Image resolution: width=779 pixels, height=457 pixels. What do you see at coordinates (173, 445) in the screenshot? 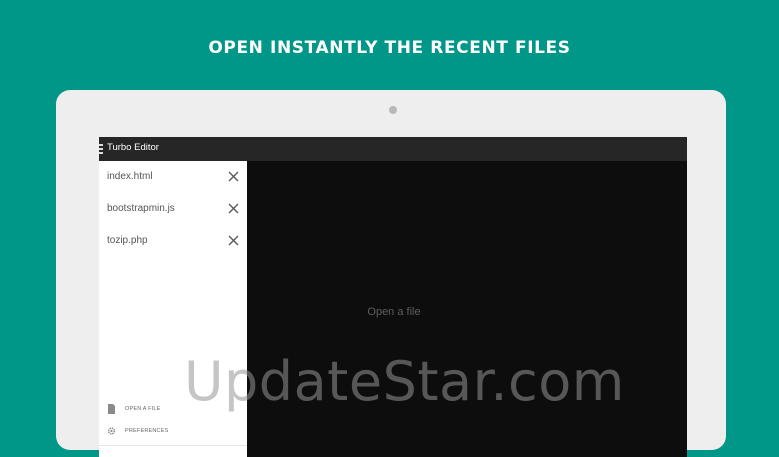
I see `drawer-divider` at bounding box center [173, 445].